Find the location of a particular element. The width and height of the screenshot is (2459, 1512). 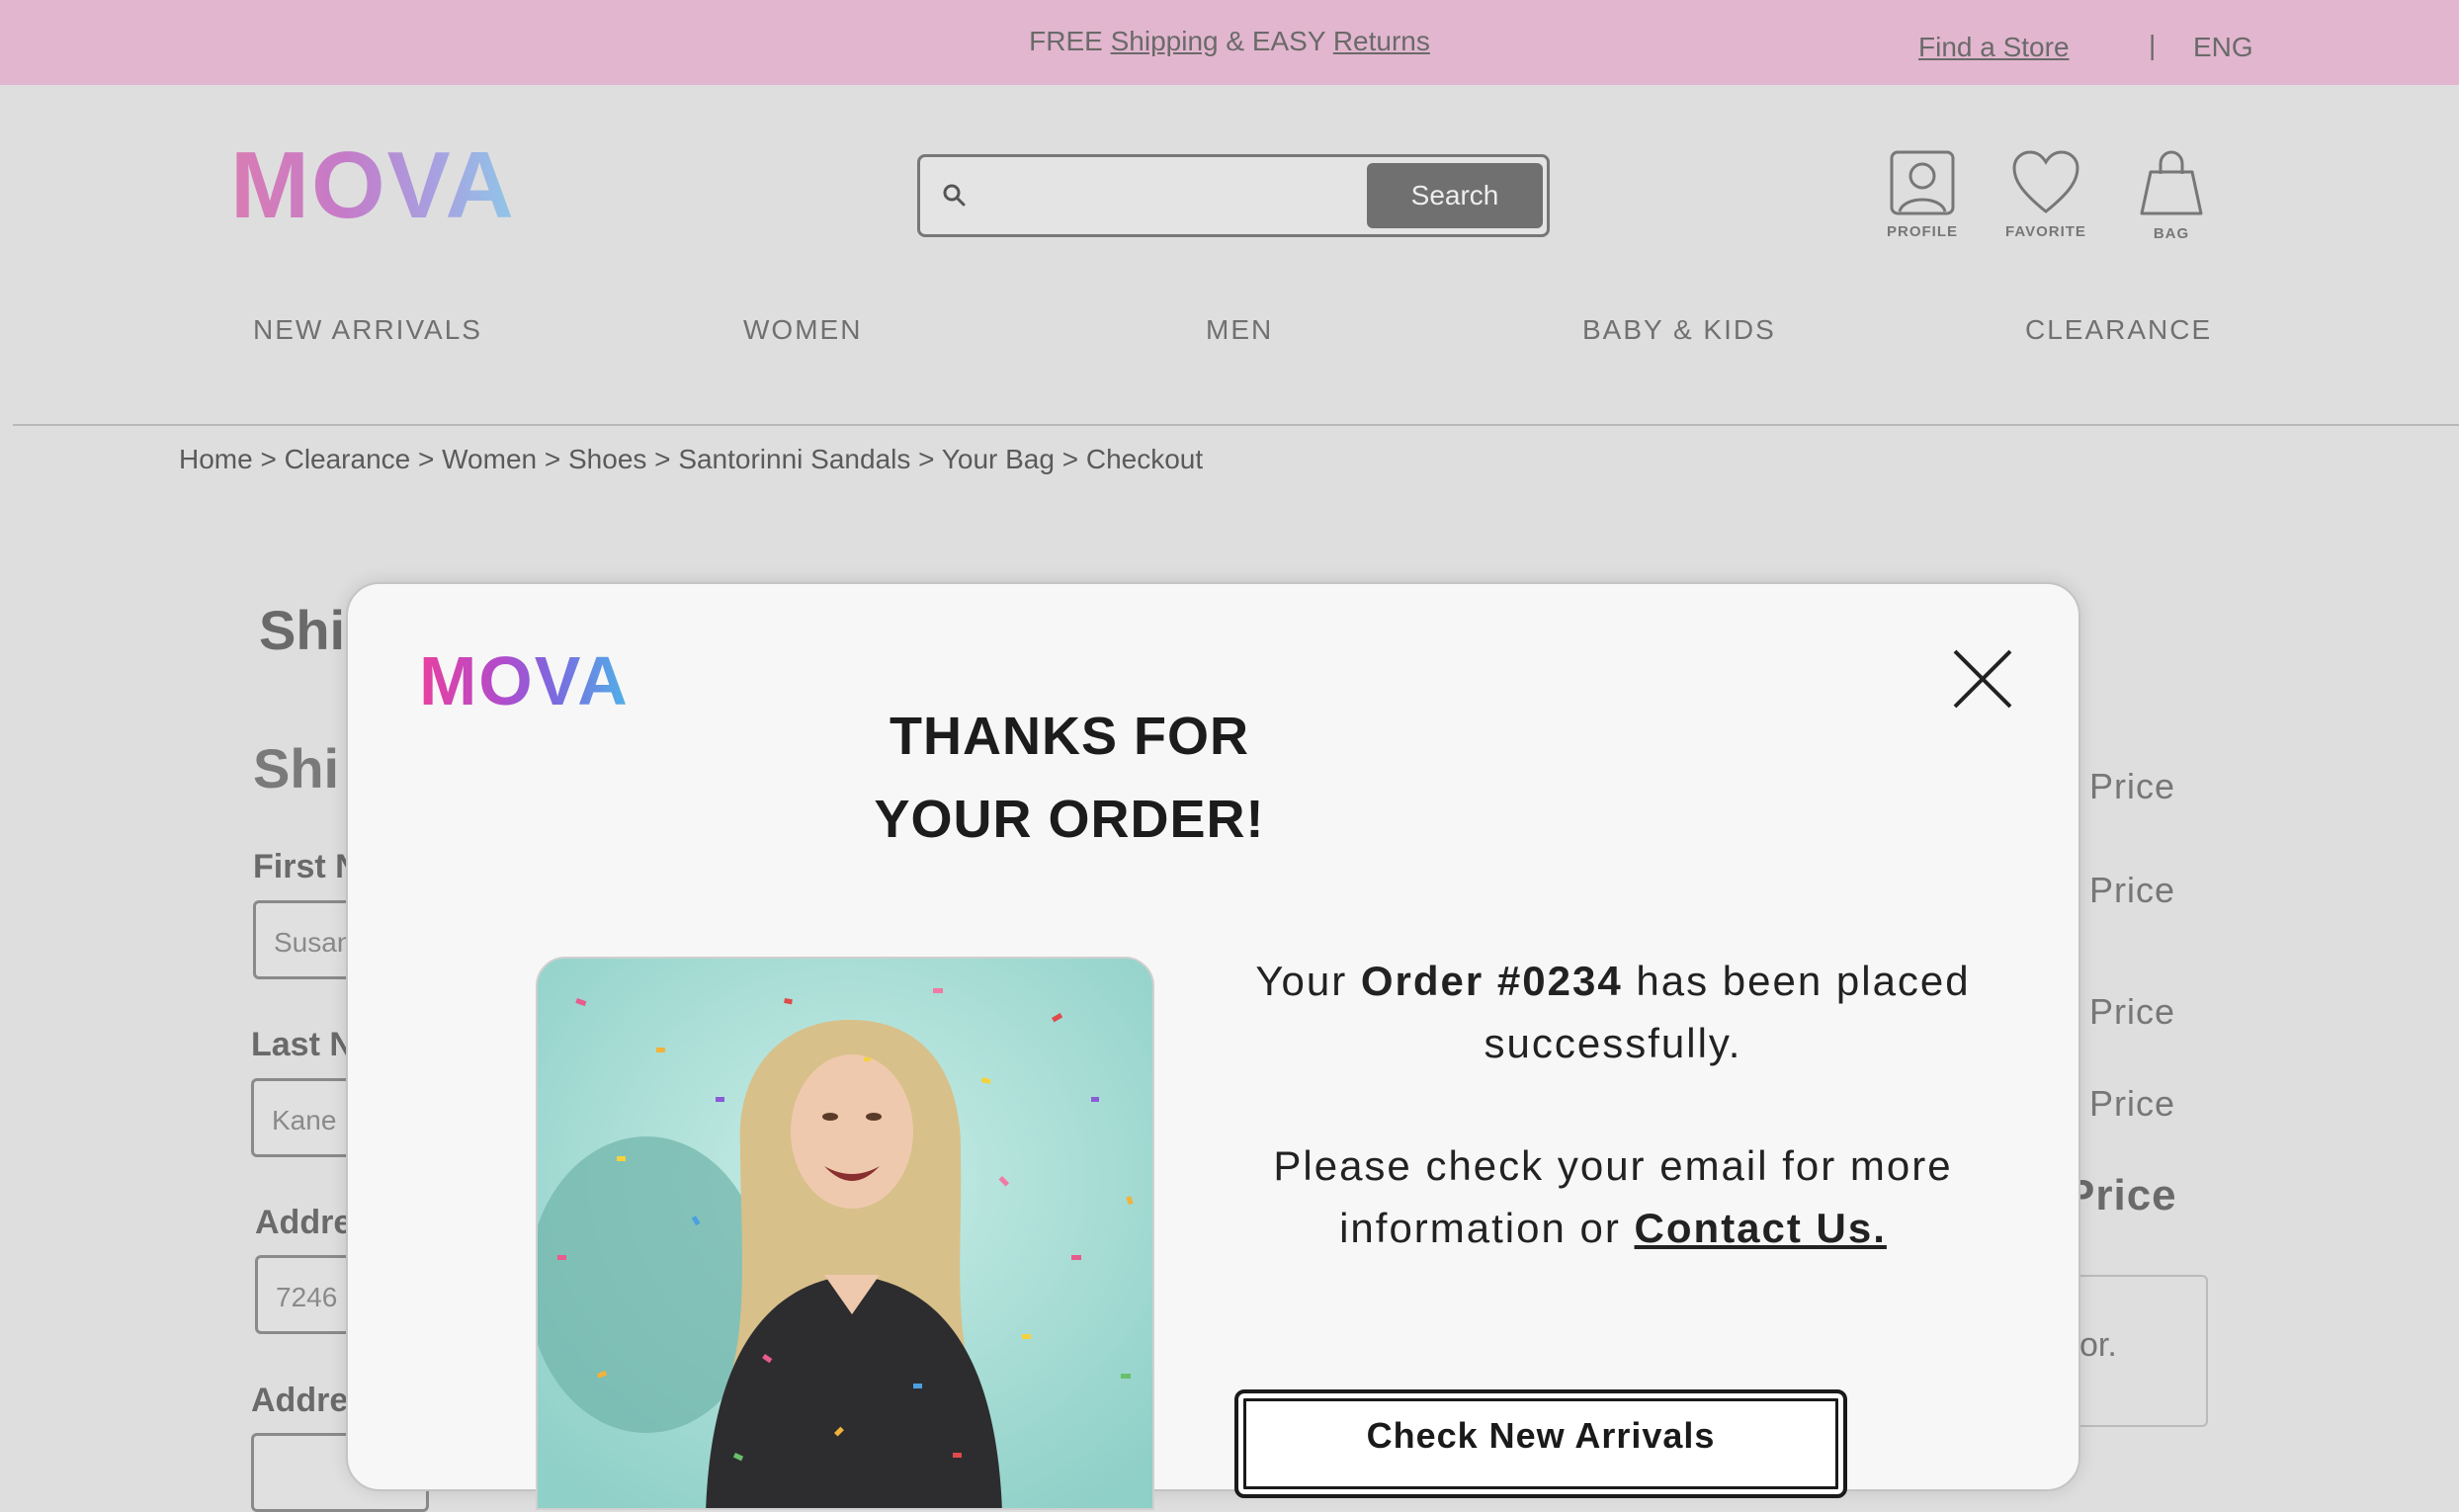

search-input is located at coordinates (1134, 196).